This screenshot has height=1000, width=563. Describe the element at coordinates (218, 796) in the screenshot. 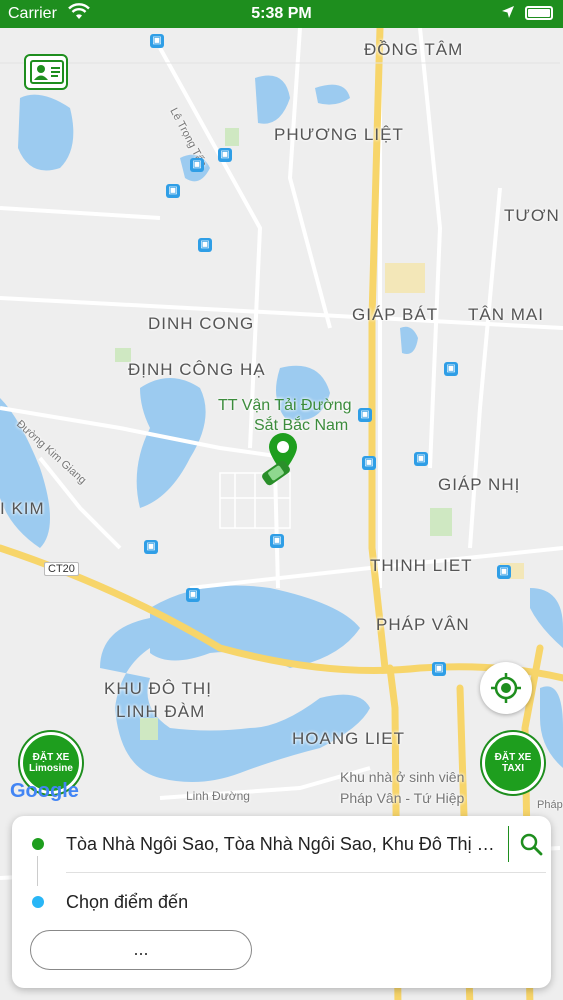

I see `map-label: Linh Đường` at that location.